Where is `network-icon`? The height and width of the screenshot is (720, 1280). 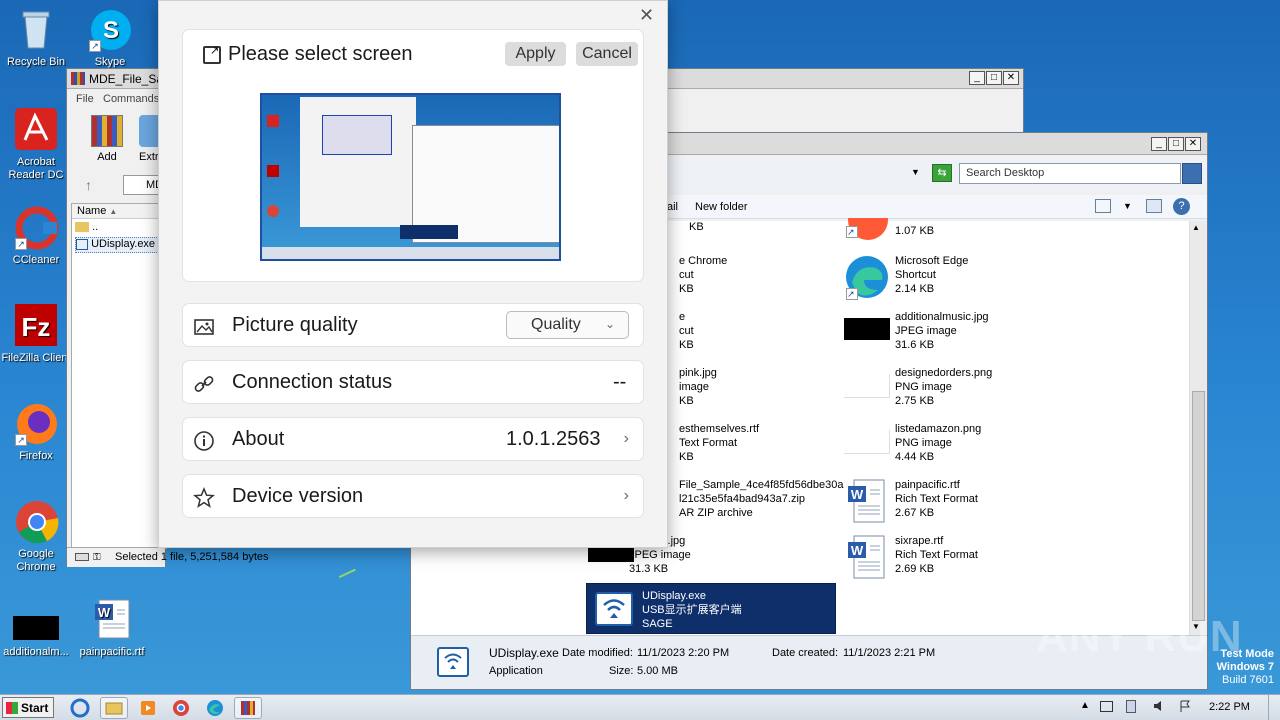 network-icon is located at coordinates (1131, 706).